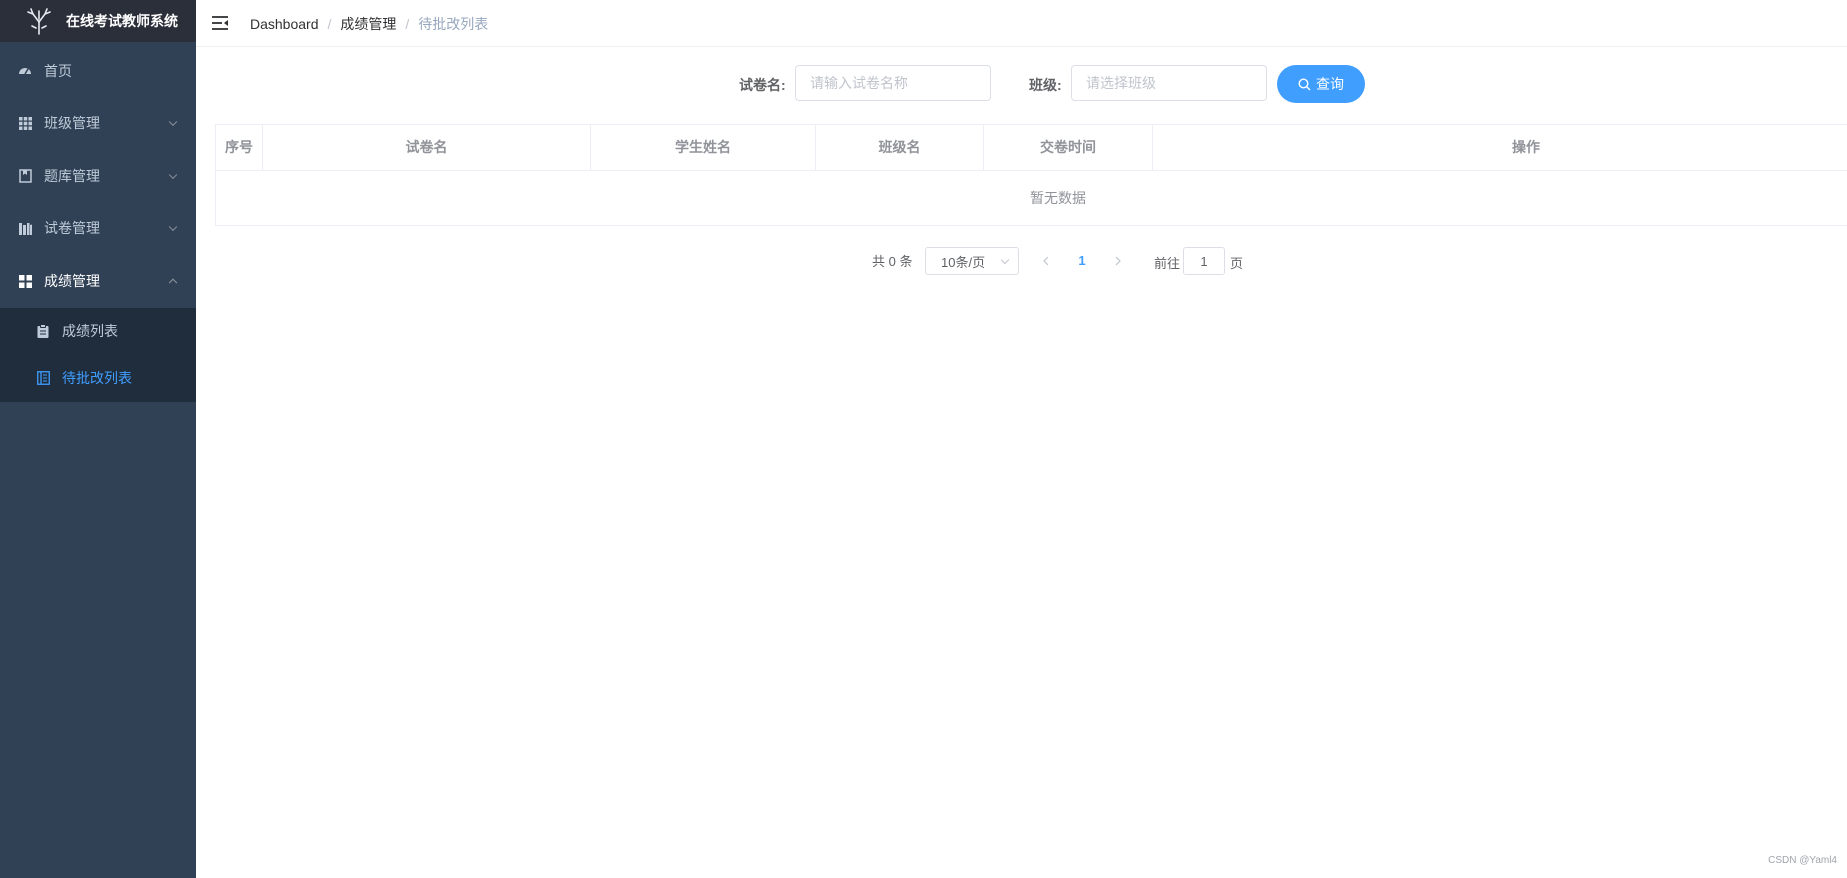 This screenshot has width=1847, height=878. What do you see at coordinates (72, 176) in the screenshot?
I see `sidebar-item-label: 题库管理` at bounding box center [72, 176].